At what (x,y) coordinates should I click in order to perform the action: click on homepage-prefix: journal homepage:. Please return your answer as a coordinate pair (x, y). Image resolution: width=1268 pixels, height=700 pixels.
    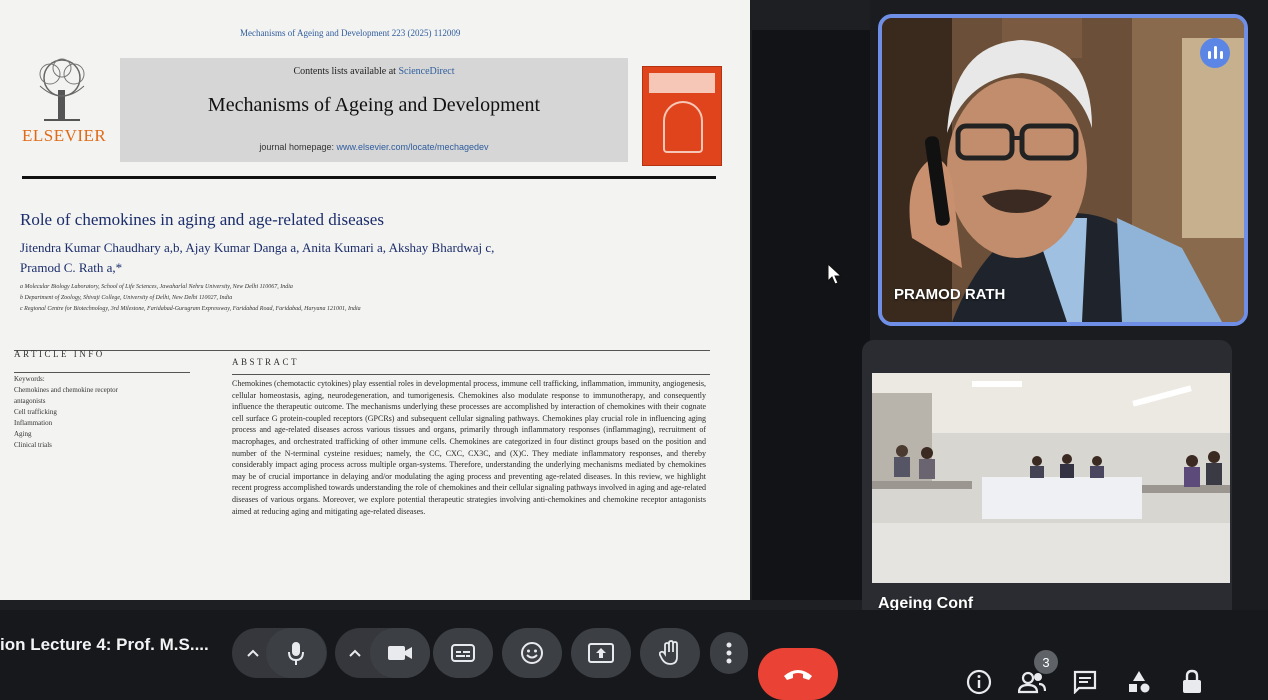
    Looking at the image, I should click on (298, 147).